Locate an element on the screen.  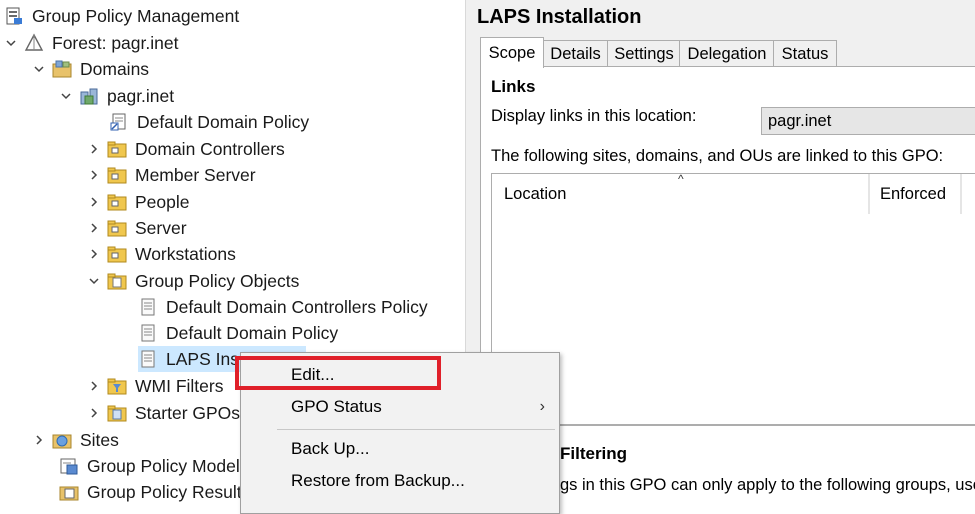
tree-node-gpo-default-dc-policy: Default Domain Controllers Policy is located at coordinates (283, 307).